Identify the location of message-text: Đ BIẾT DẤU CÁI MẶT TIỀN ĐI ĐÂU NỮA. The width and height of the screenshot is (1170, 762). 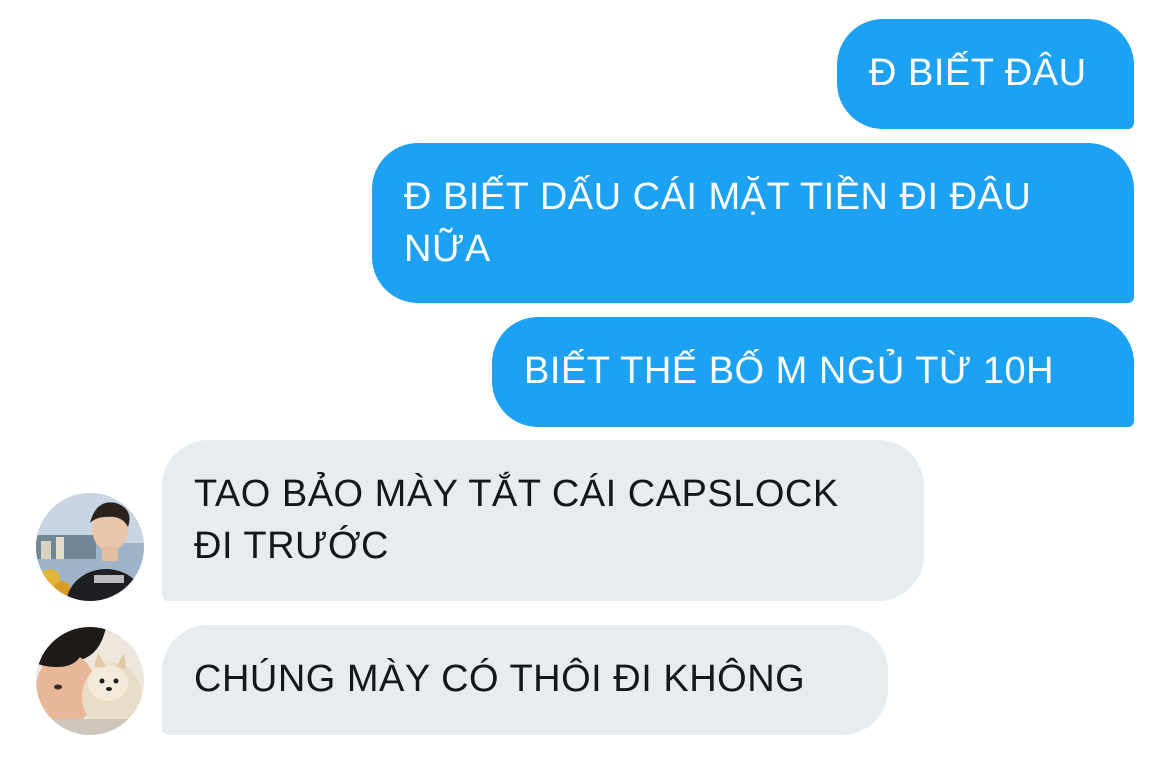
(718, 223).